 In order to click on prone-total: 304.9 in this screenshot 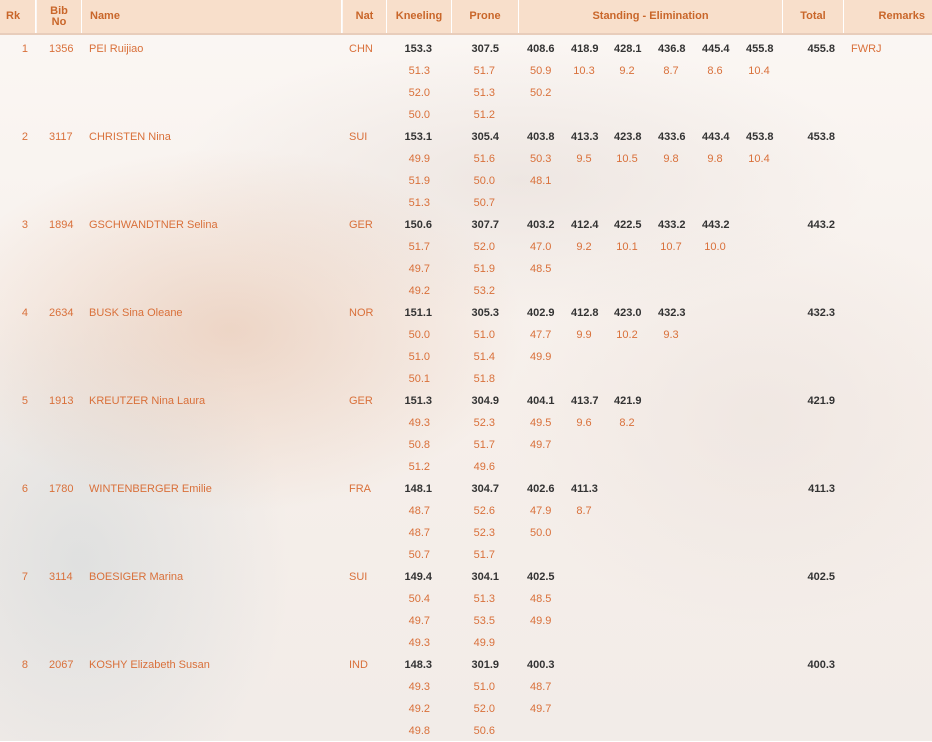, I will do `click(485, 401)`.